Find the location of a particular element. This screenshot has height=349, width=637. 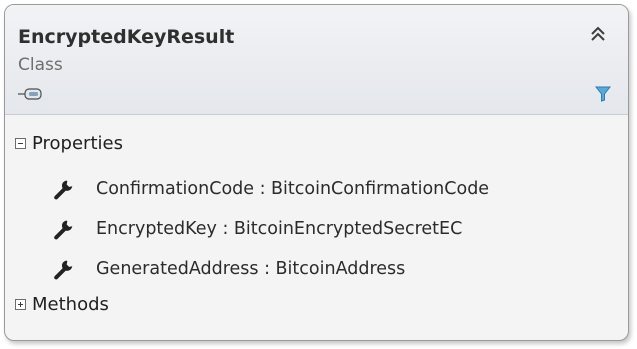

double-chevron-up-icon is located at coordinates (598, 34).